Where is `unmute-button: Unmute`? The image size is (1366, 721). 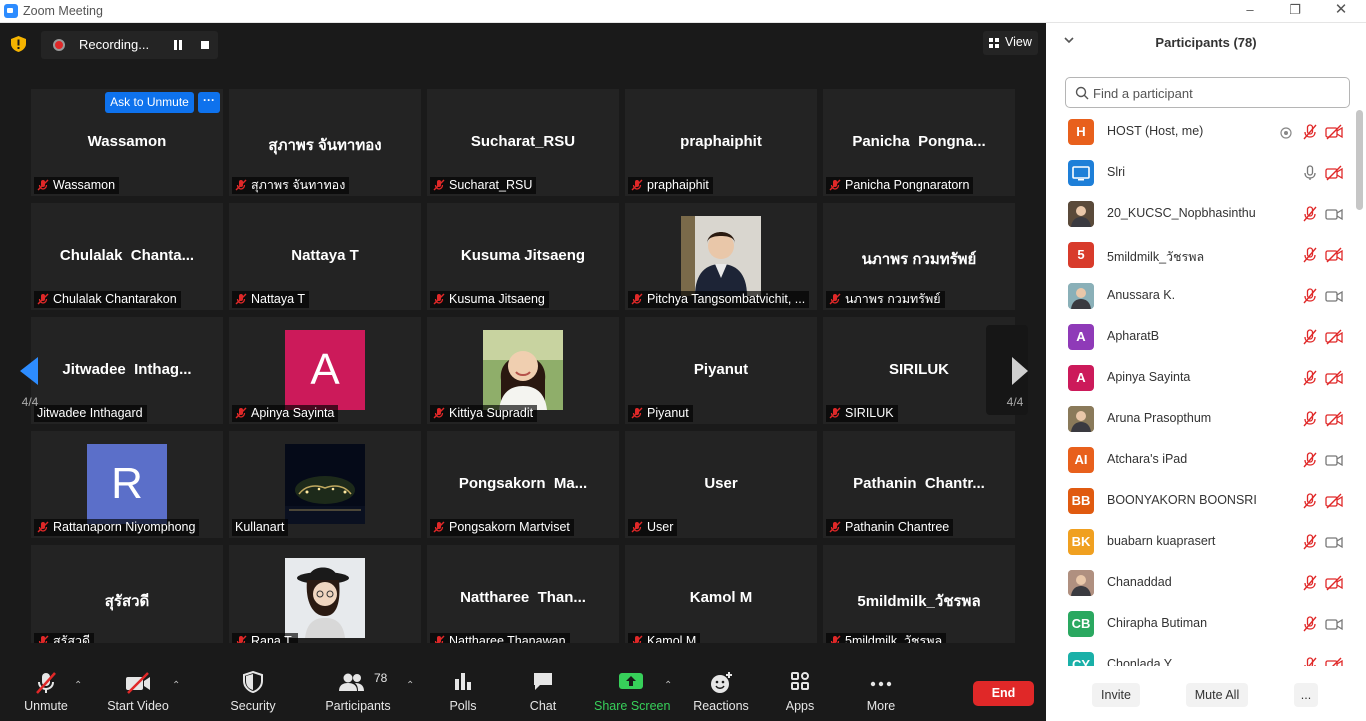
unmute-button: Unmute is located at coordinates (46, 682).